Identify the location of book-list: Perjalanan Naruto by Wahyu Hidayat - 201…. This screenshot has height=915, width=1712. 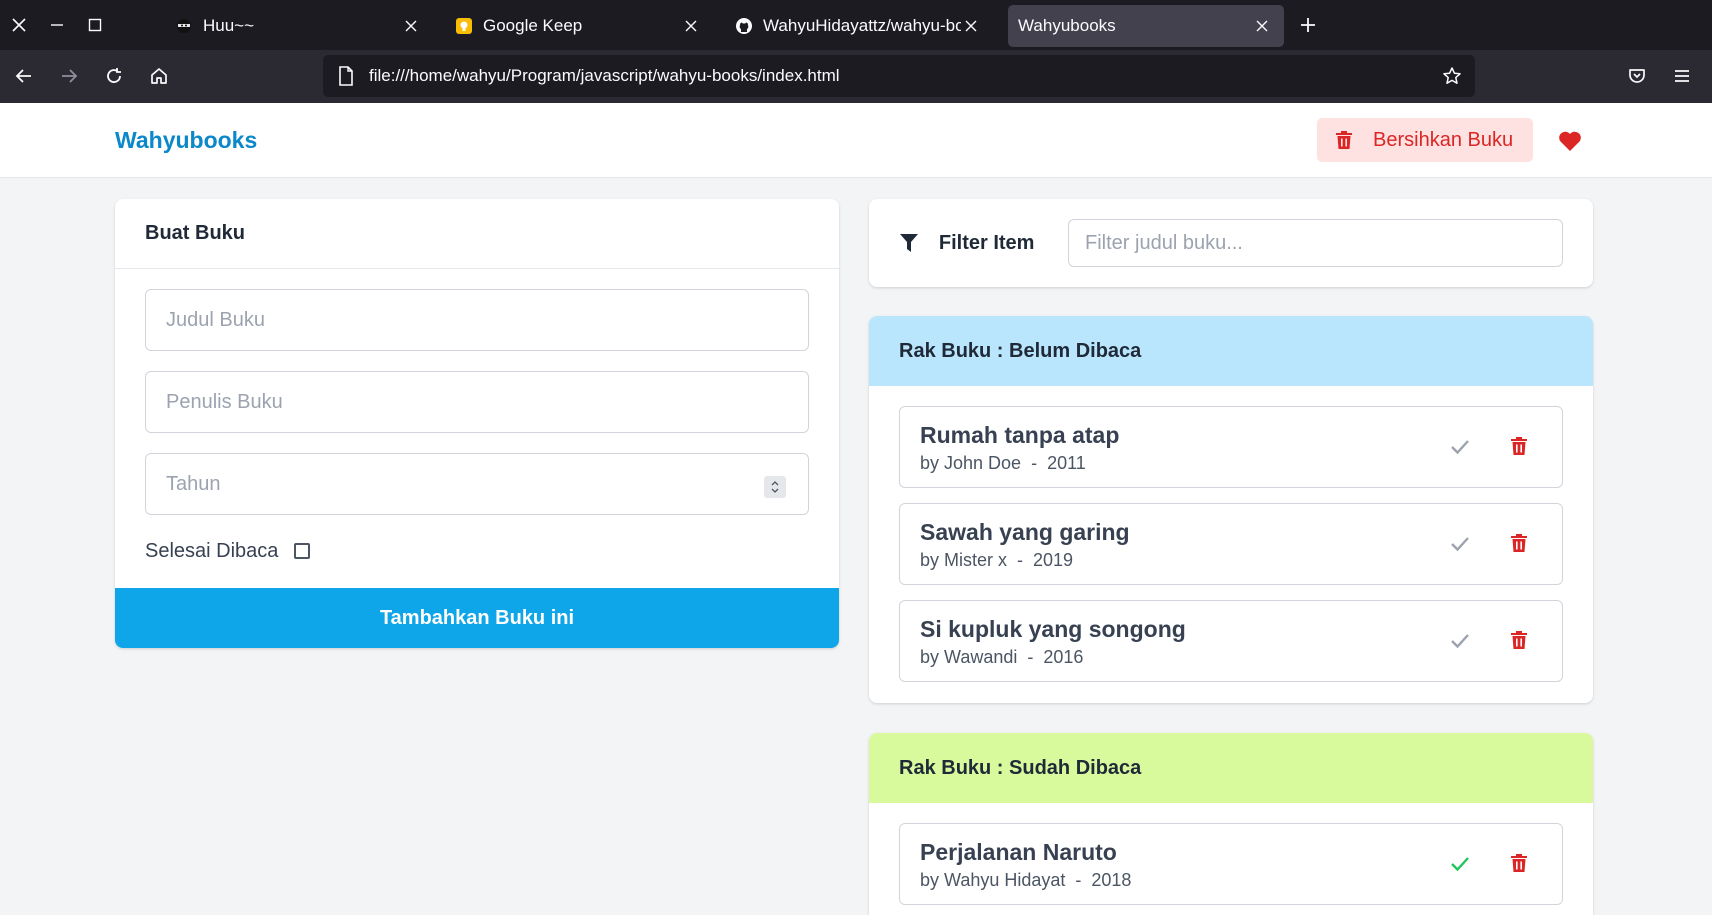
(1231, 854).